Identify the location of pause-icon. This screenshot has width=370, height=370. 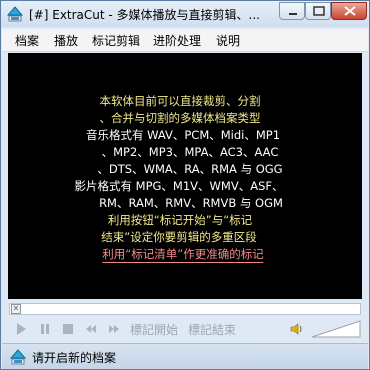
(45, 329).